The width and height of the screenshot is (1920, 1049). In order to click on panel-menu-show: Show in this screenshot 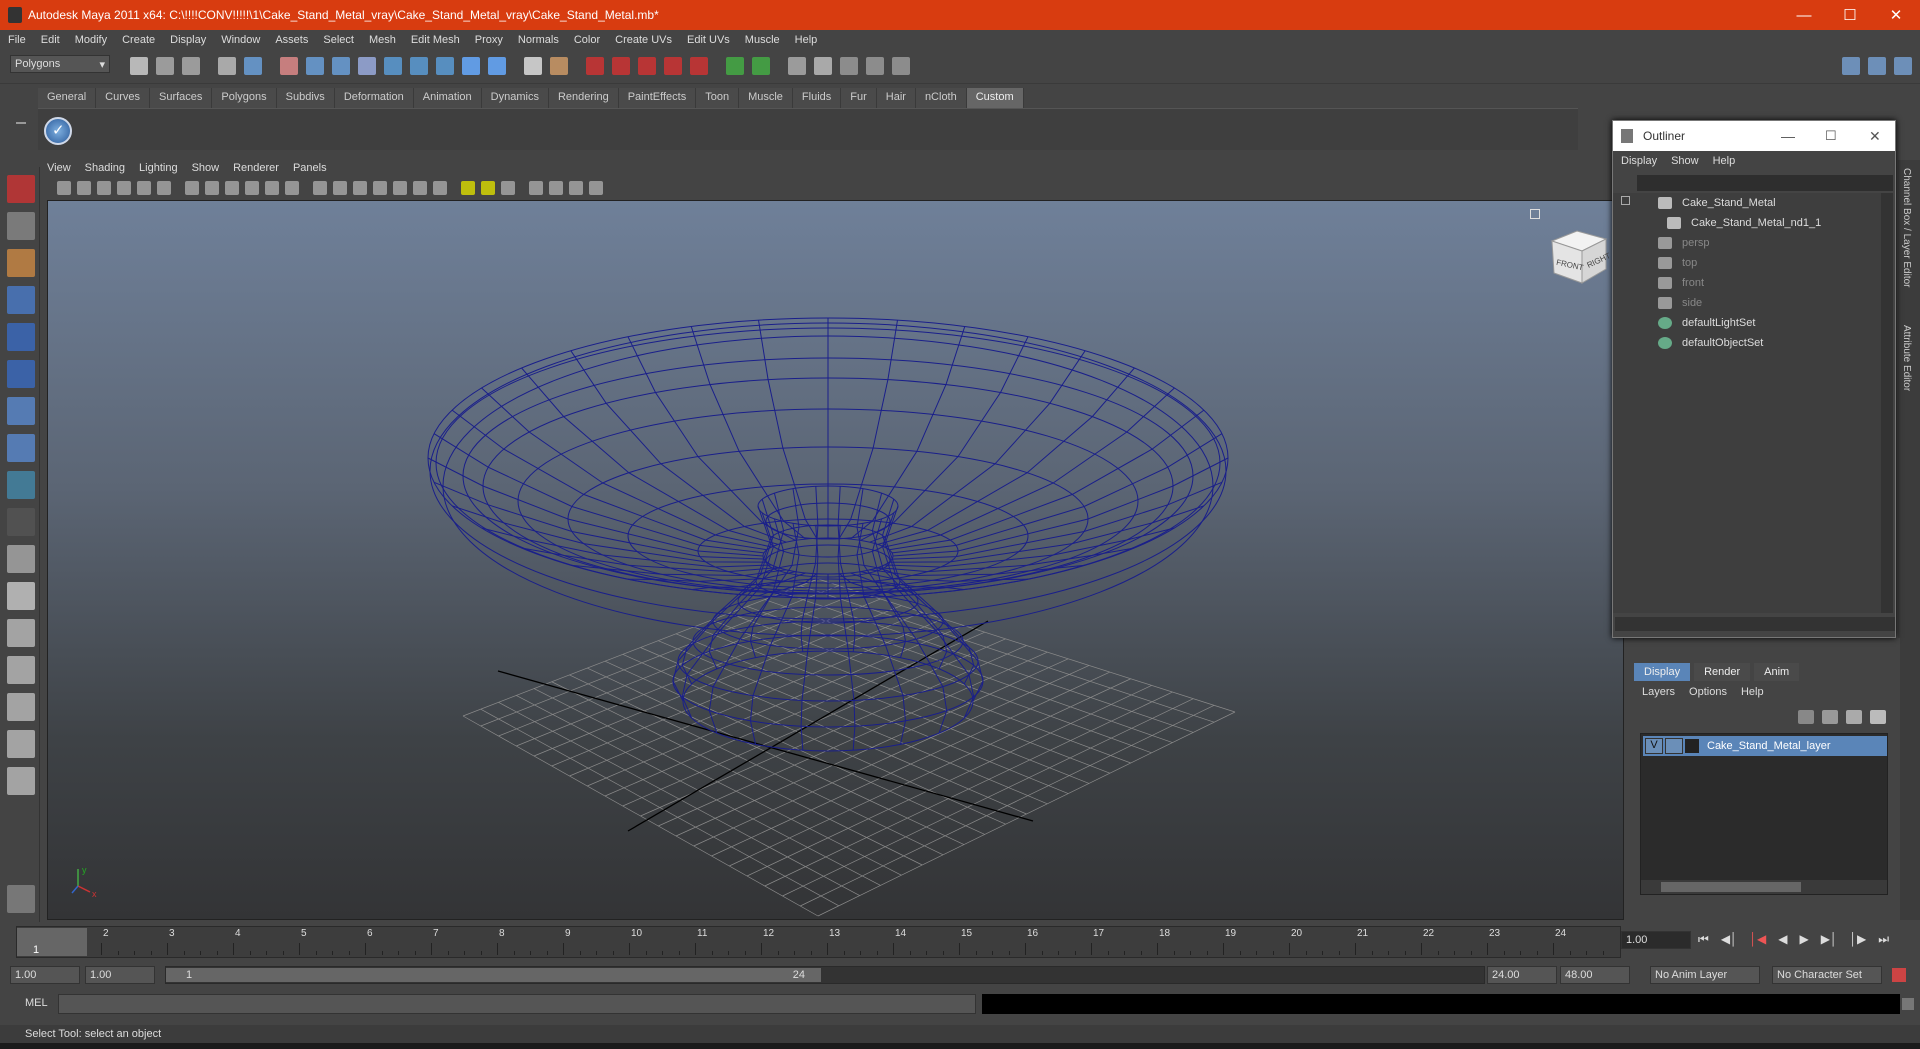, I will do `click(206, 168)`.